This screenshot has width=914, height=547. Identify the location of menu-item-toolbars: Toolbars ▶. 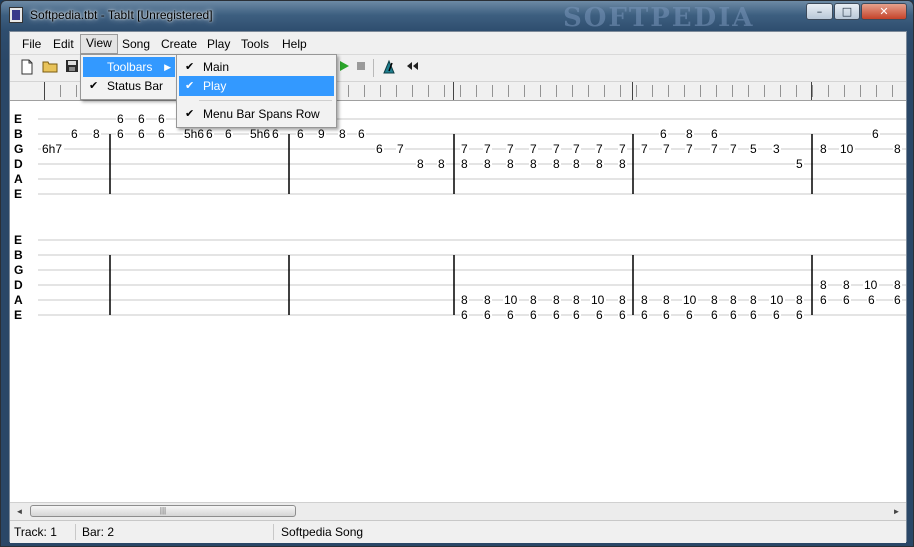
(129, 67).